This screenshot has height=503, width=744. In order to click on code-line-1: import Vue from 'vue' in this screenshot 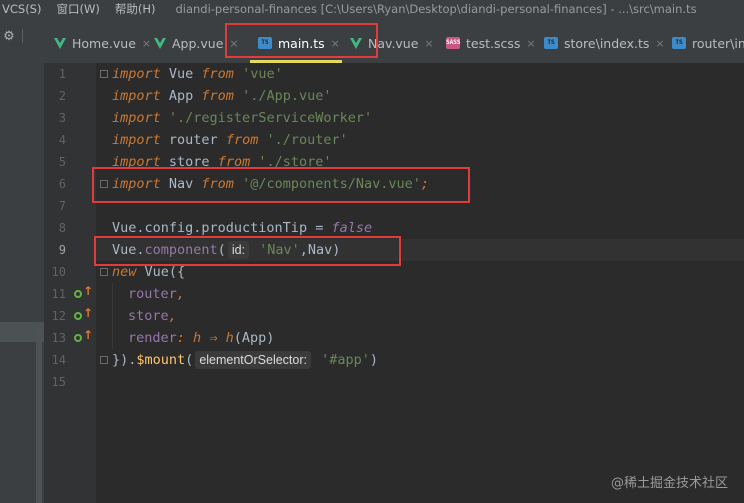, I will do `click(197, 74)`.